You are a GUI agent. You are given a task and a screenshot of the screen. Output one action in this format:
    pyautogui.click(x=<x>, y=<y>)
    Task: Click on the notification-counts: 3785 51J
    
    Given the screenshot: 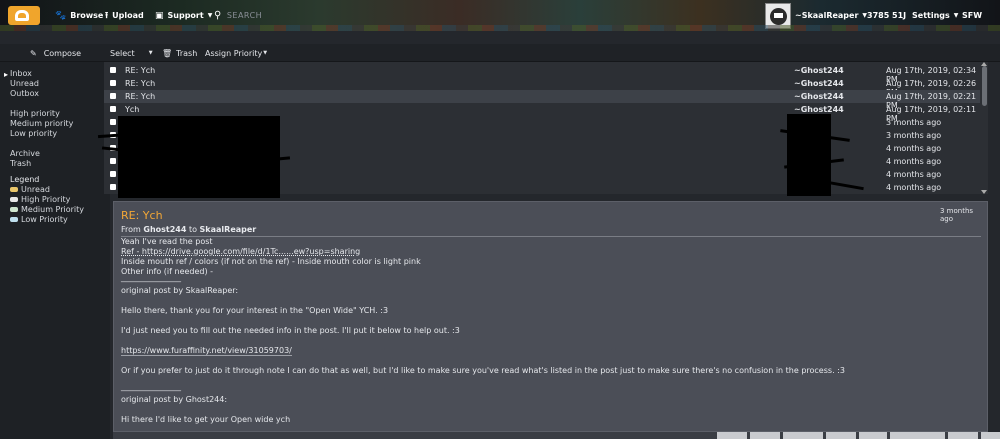 What is the action you would take?
    pyautogui.click(x=886, y=15)
    